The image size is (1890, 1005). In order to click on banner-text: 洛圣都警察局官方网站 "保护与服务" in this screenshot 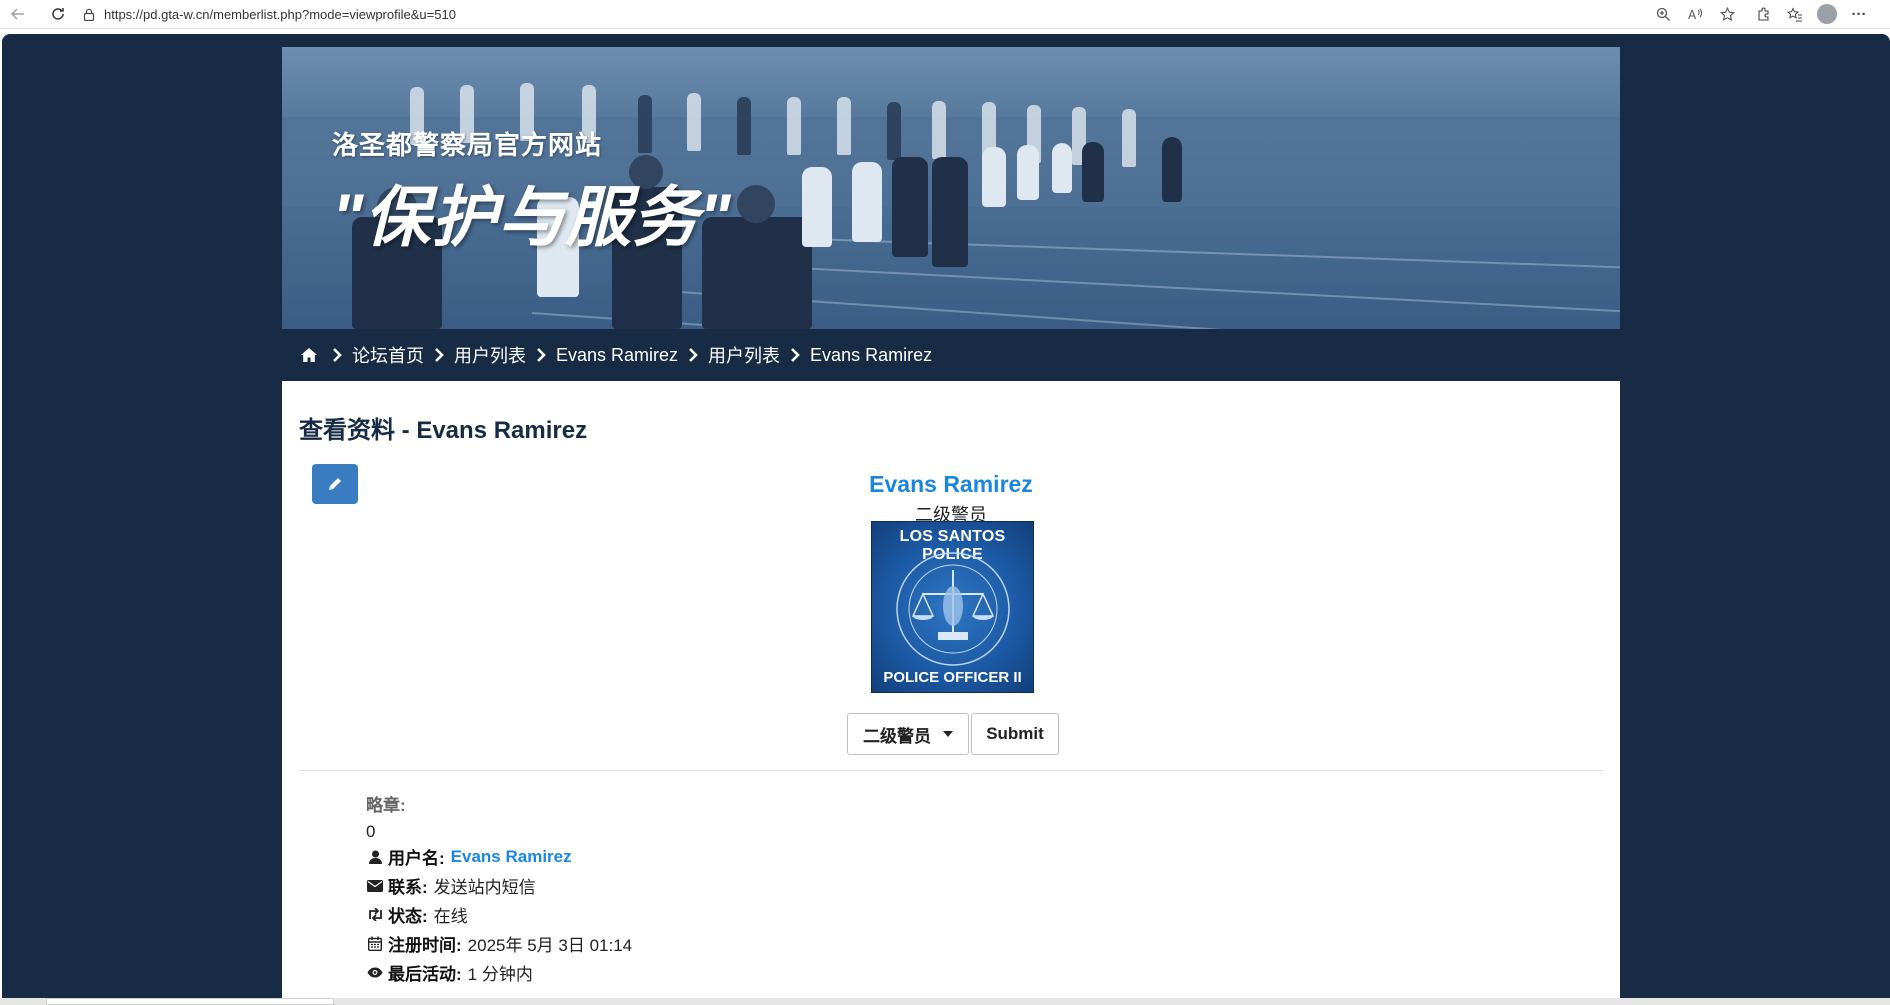, I will do `click(532, 192)`.